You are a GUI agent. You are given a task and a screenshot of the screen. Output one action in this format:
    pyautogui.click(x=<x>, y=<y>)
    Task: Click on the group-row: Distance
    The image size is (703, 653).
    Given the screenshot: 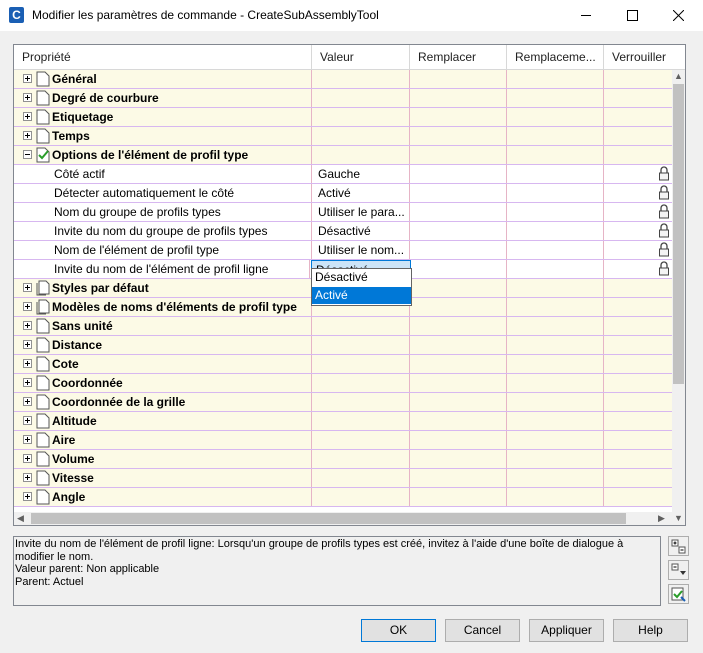 What is the action you would take?
    pyautogui.click(x=343, y=345)
    